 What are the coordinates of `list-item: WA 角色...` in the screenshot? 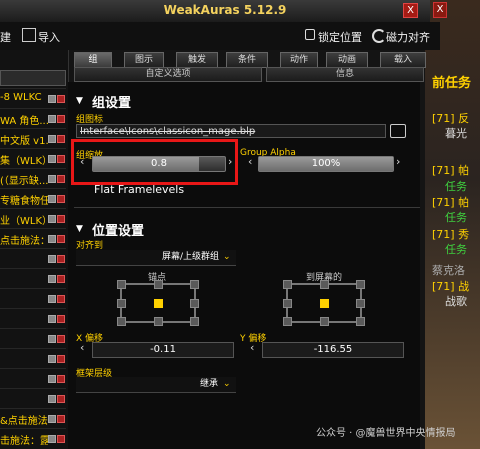 It's located at (33, 118).